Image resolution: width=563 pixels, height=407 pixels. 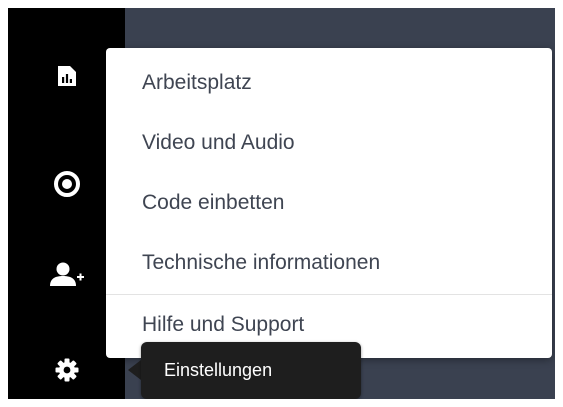 What do you see at coordinates (329, 263) in the screenshot?
I see `menu-item-technische-informationen: Technische informationen` at bounding box center [329, 263].